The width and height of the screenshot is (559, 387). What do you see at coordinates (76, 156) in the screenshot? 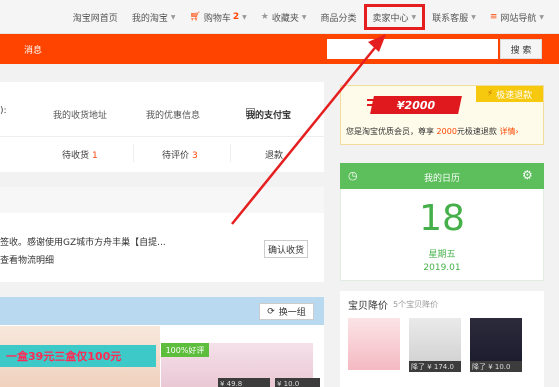
I see `to-receive-label: 待收货` at bounding box center [76, 156].